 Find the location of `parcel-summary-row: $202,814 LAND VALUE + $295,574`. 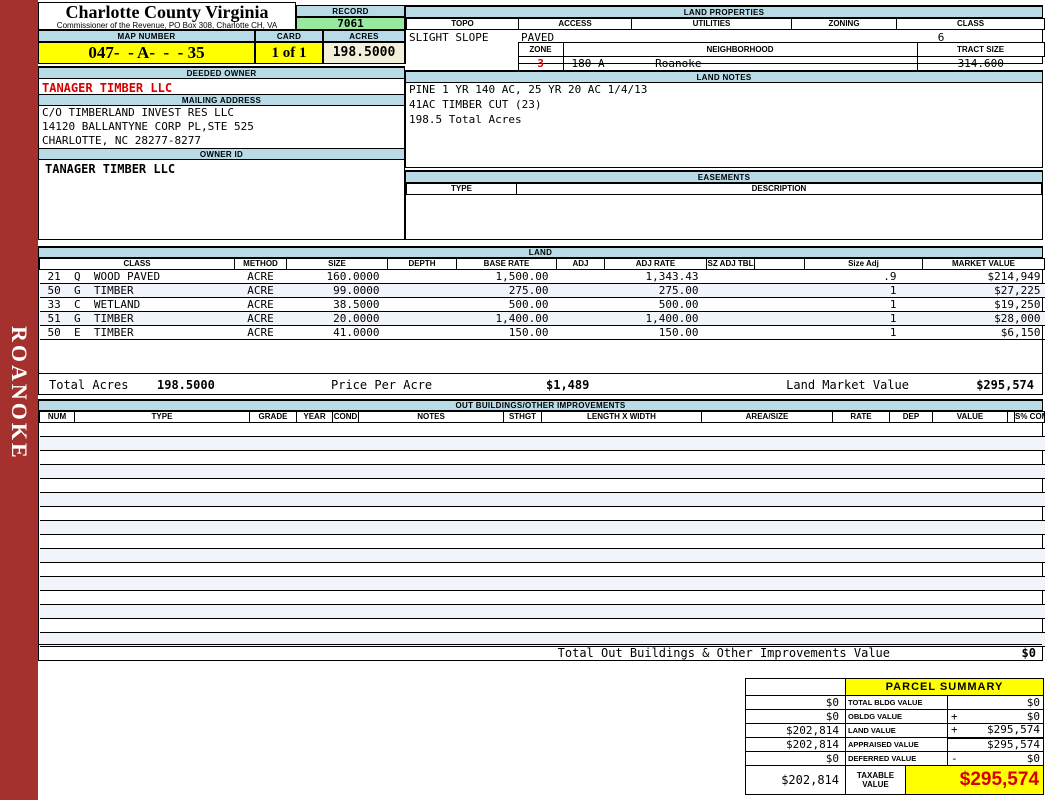

parcel-summary-row: $202,814 LAND VALUE + $295,574 is located at coordinates (895, 730).